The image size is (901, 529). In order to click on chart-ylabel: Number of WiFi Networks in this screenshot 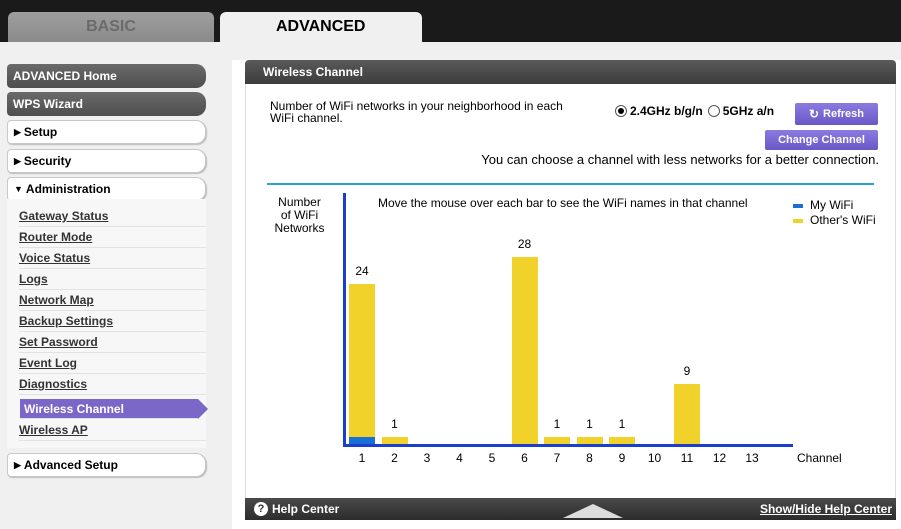, I will do `click(299, 215)`.